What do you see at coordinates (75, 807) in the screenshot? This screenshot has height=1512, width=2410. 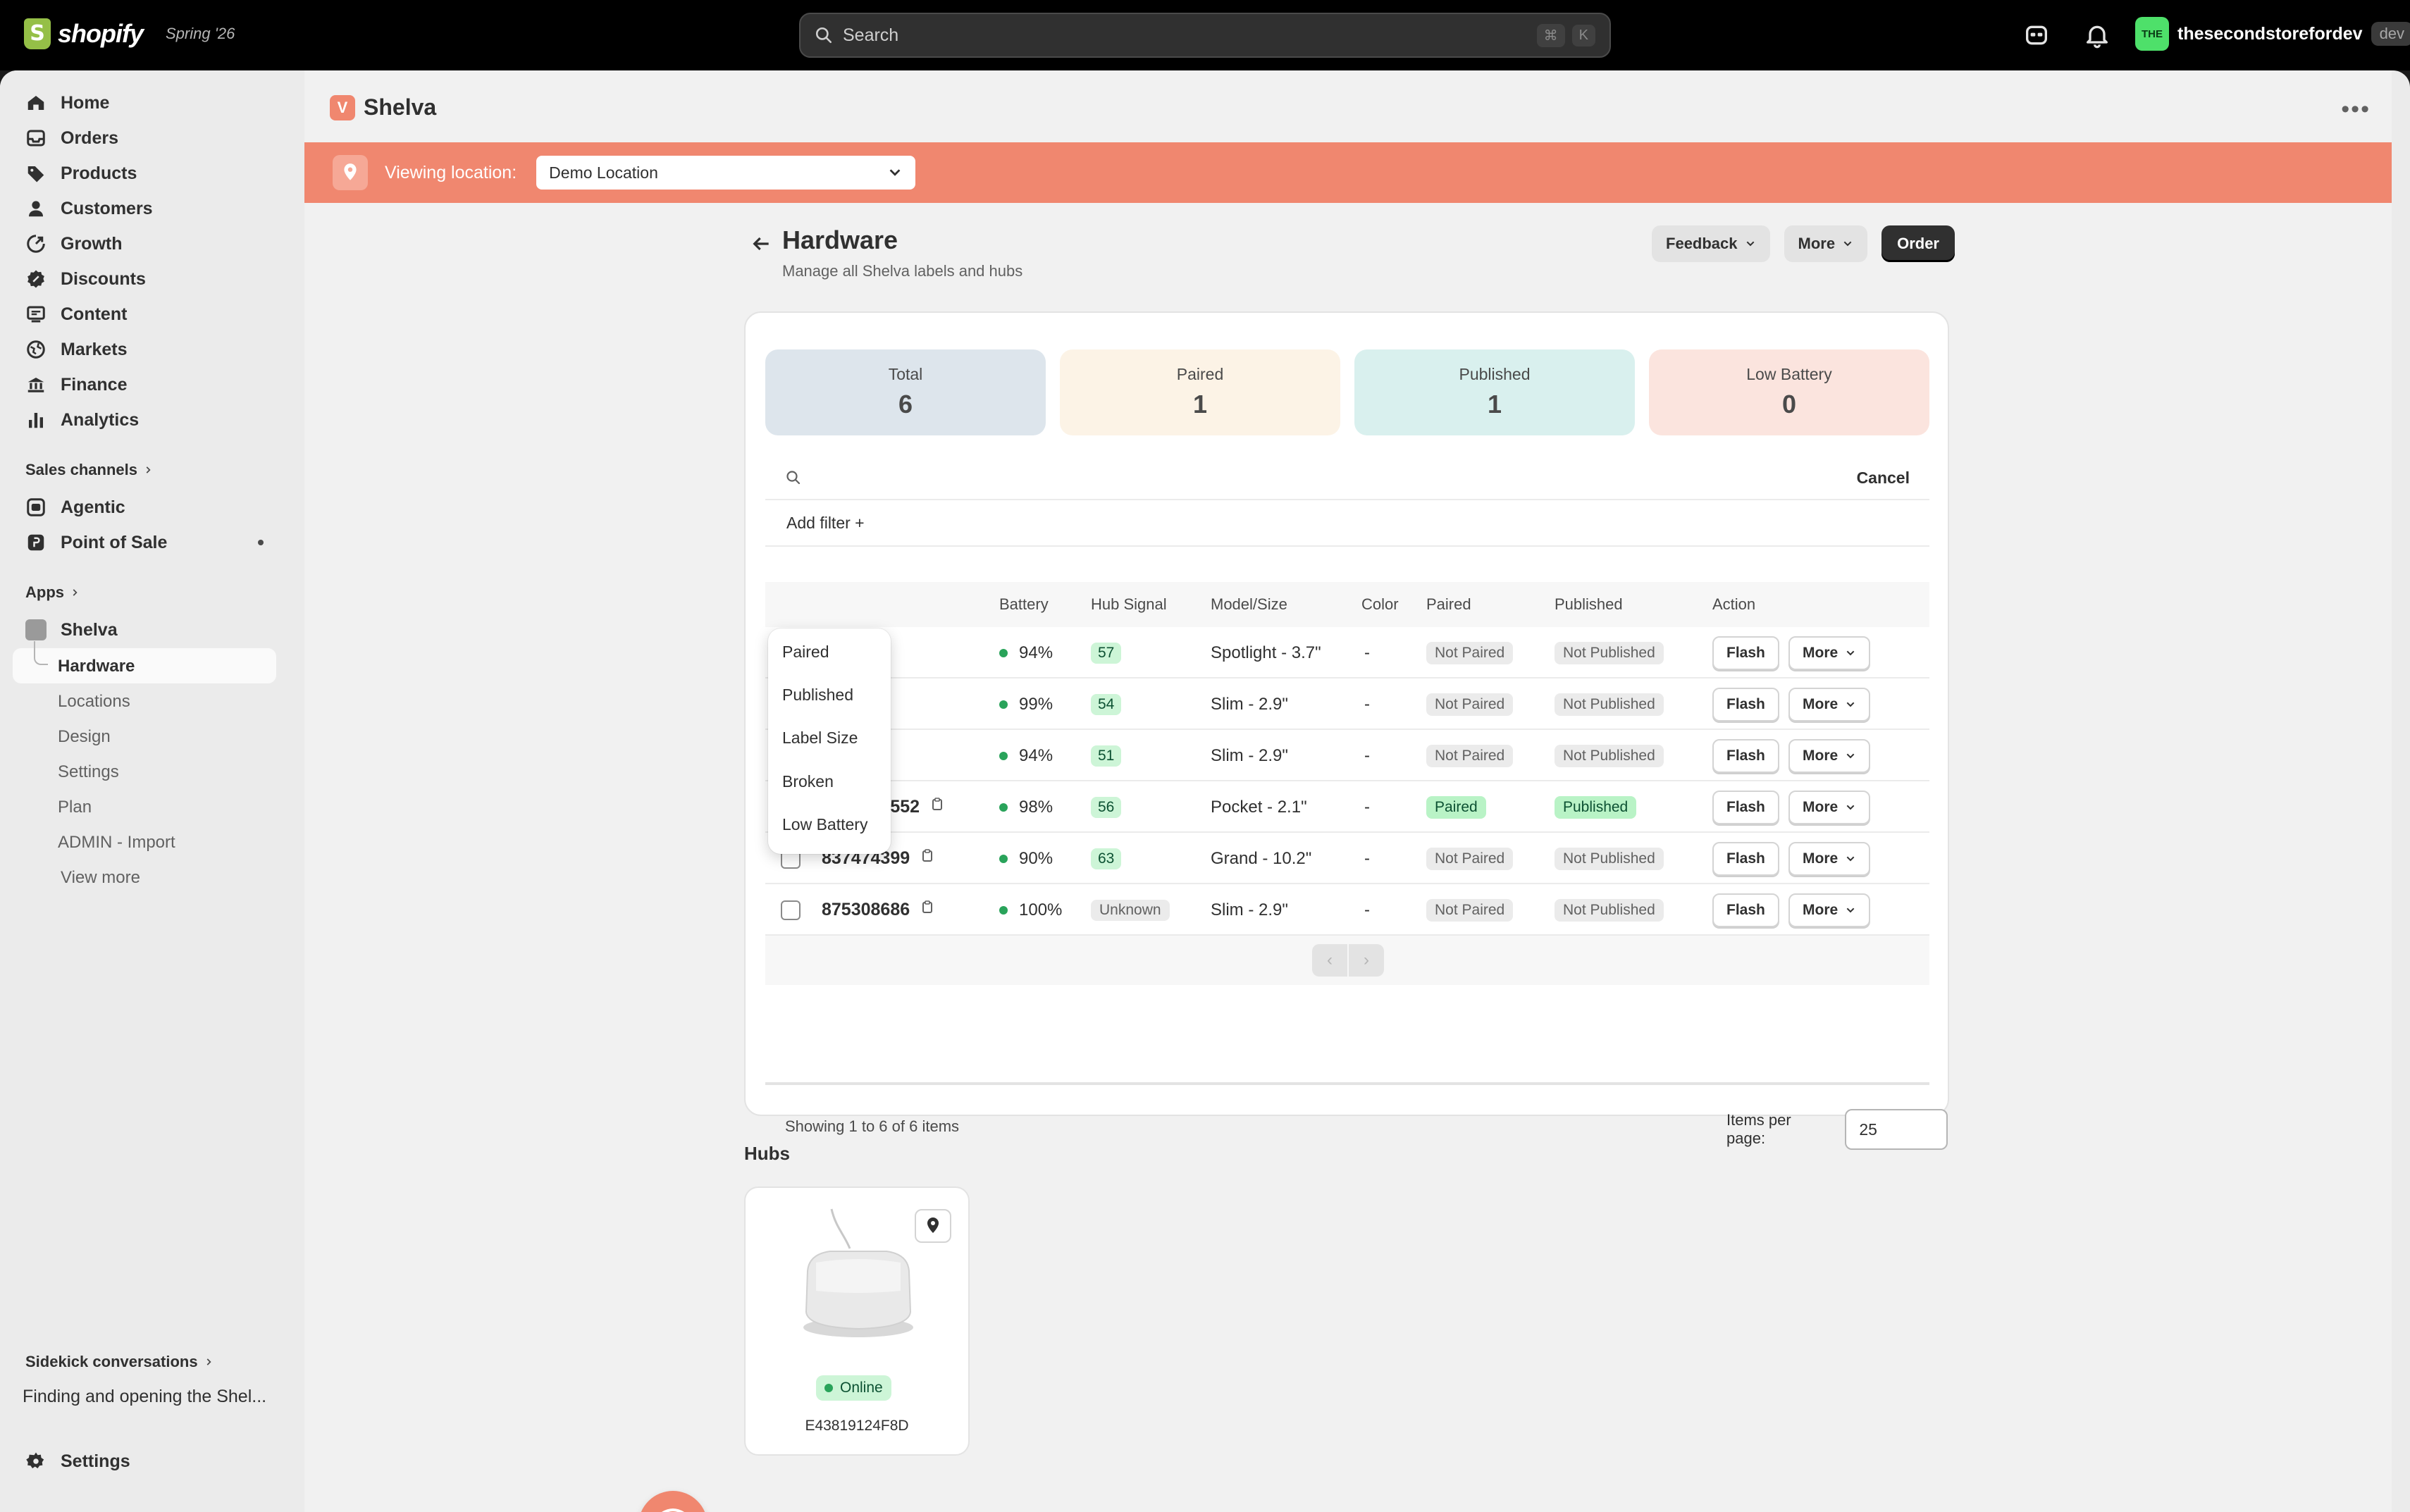 I see `sidebar-subitem-plan: Plan` at bounding box center [75, 807].